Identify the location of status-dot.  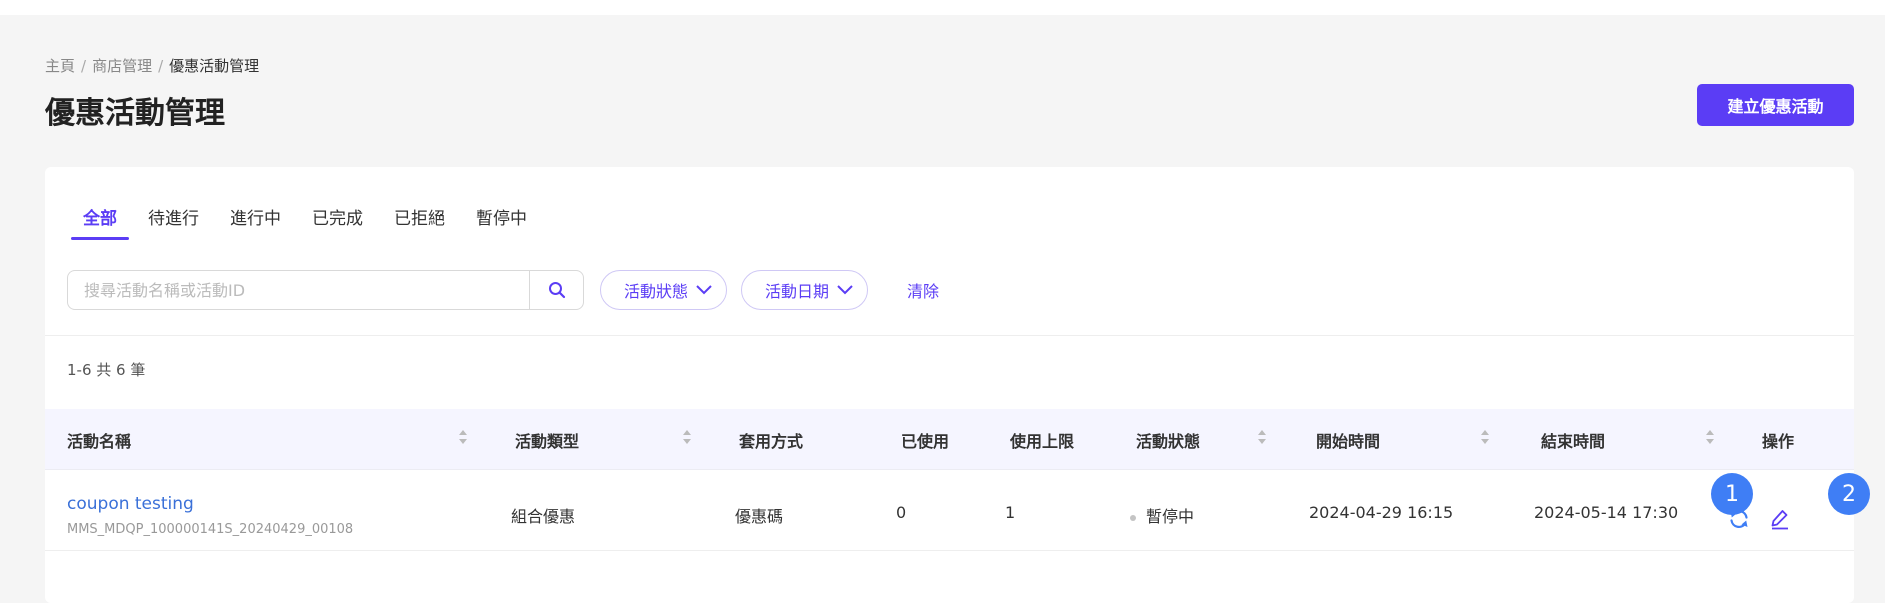
(1133, 517).